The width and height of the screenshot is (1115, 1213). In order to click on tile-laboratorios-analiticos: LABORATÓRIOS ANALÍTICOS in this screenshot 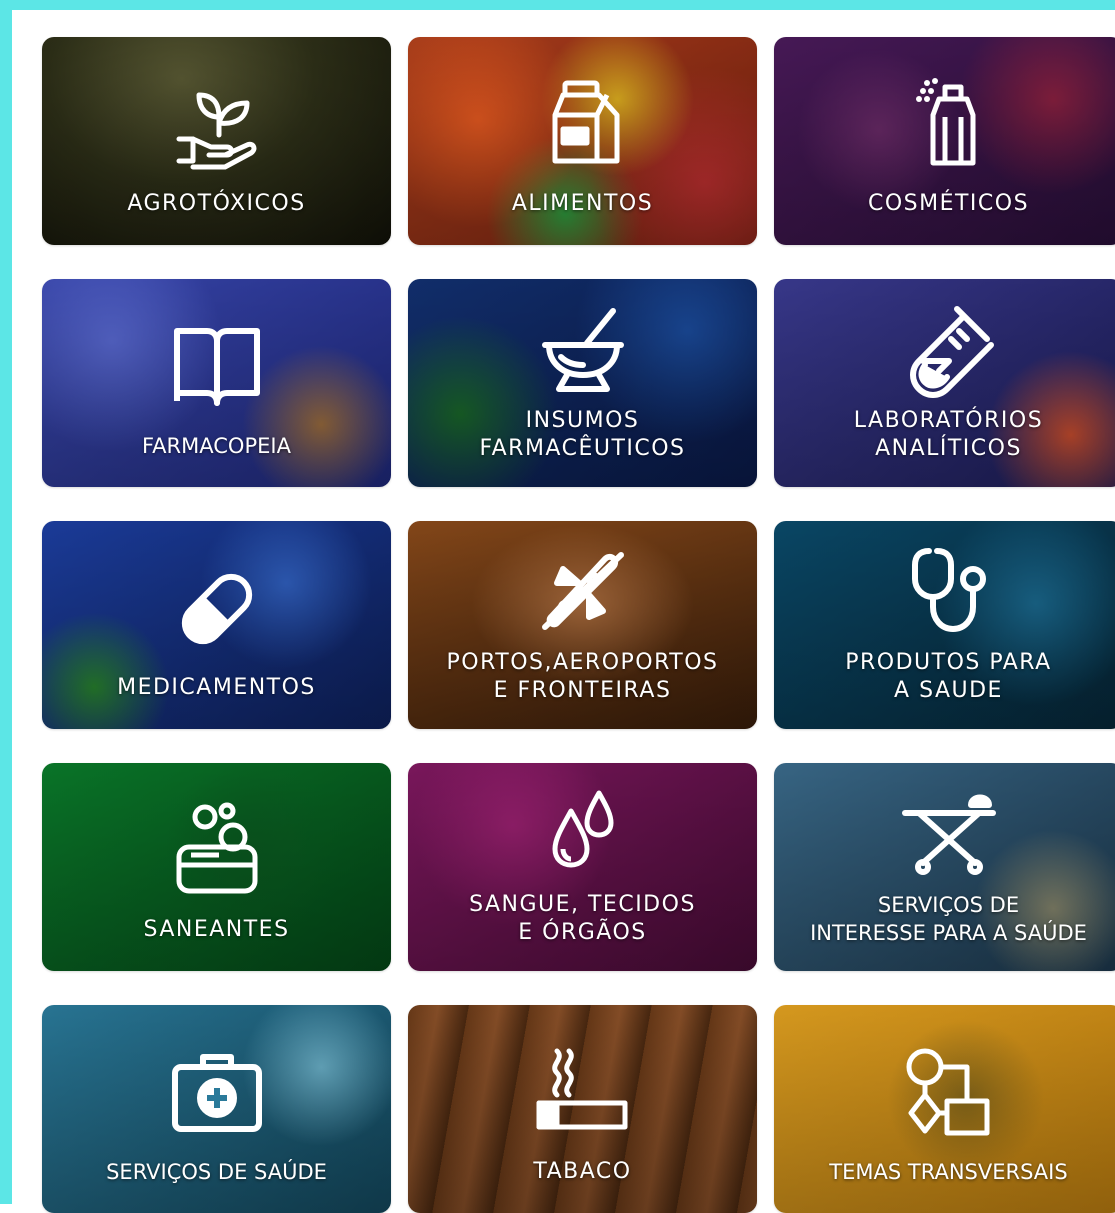, I will do `click(944, 383)`.